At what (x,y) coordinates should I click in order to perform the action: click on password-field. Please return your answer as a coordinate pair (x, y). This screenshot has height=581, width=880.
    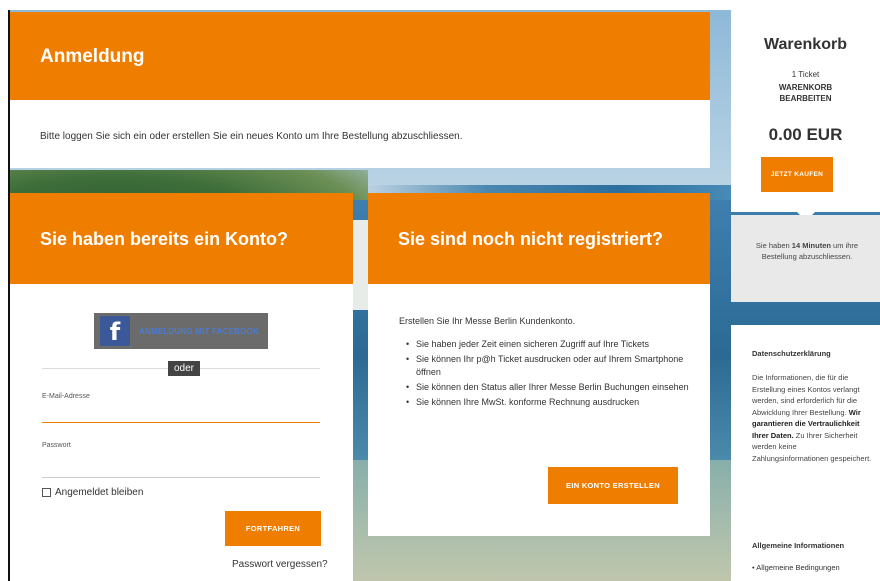
    Looking at the image, I should click on (181, 469).